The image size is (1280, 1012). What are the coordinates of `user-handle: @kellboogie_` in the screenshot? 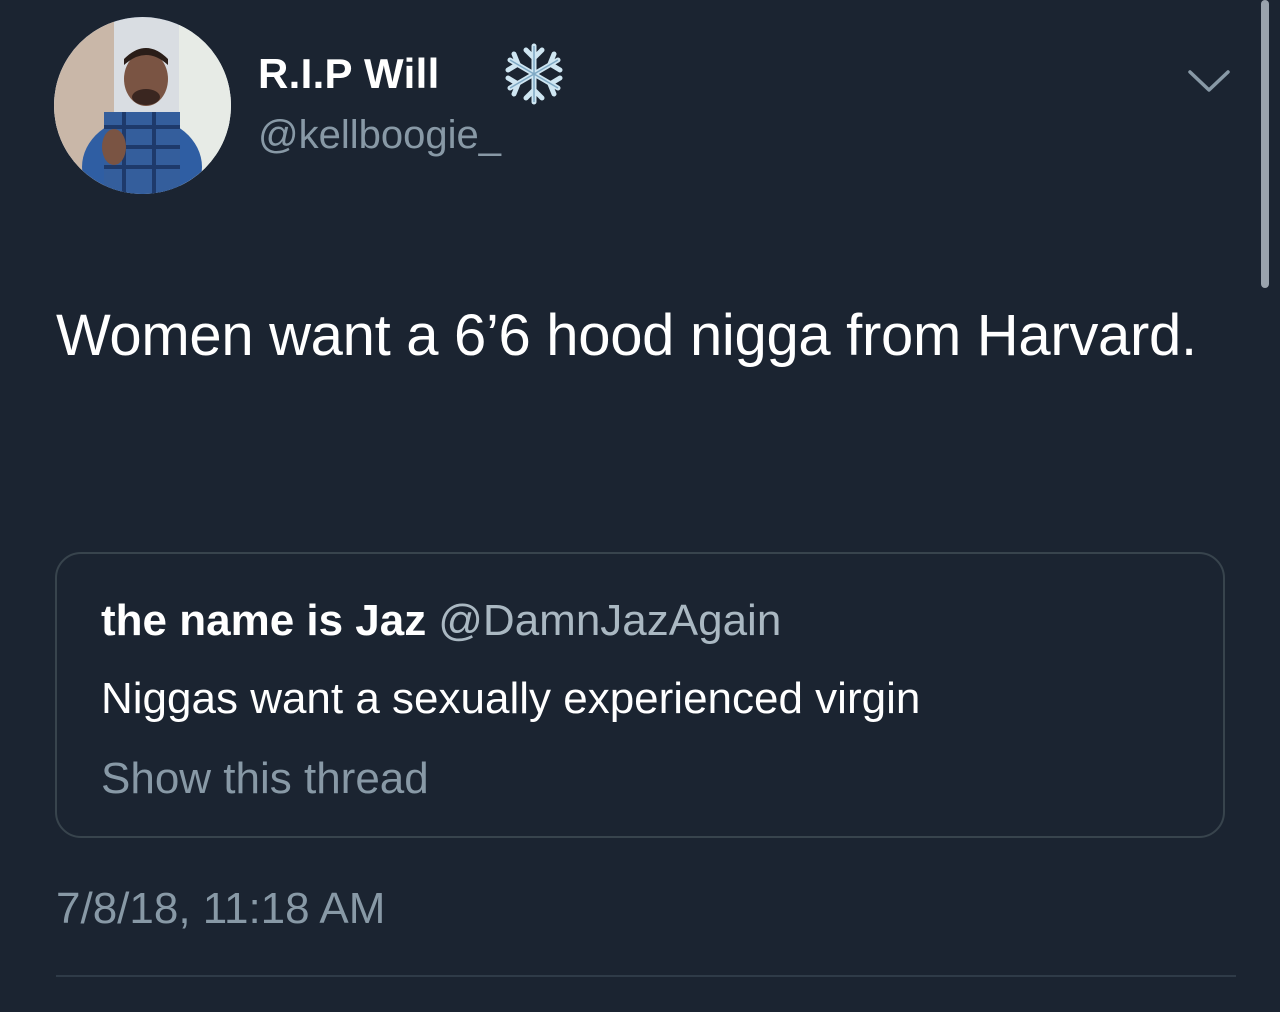 It's located at (379, 135).